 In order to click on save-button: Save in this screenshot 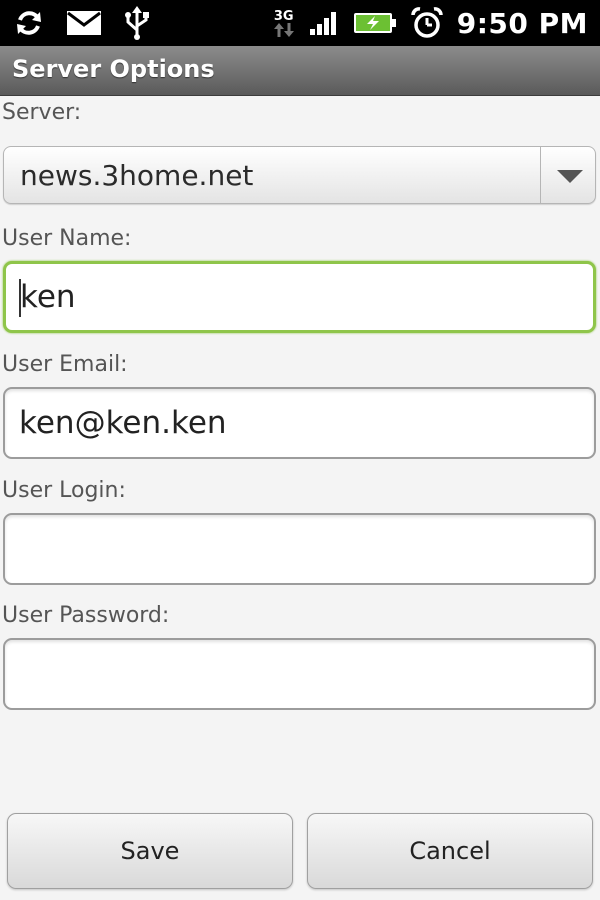, I will do `click(150, 851)`.